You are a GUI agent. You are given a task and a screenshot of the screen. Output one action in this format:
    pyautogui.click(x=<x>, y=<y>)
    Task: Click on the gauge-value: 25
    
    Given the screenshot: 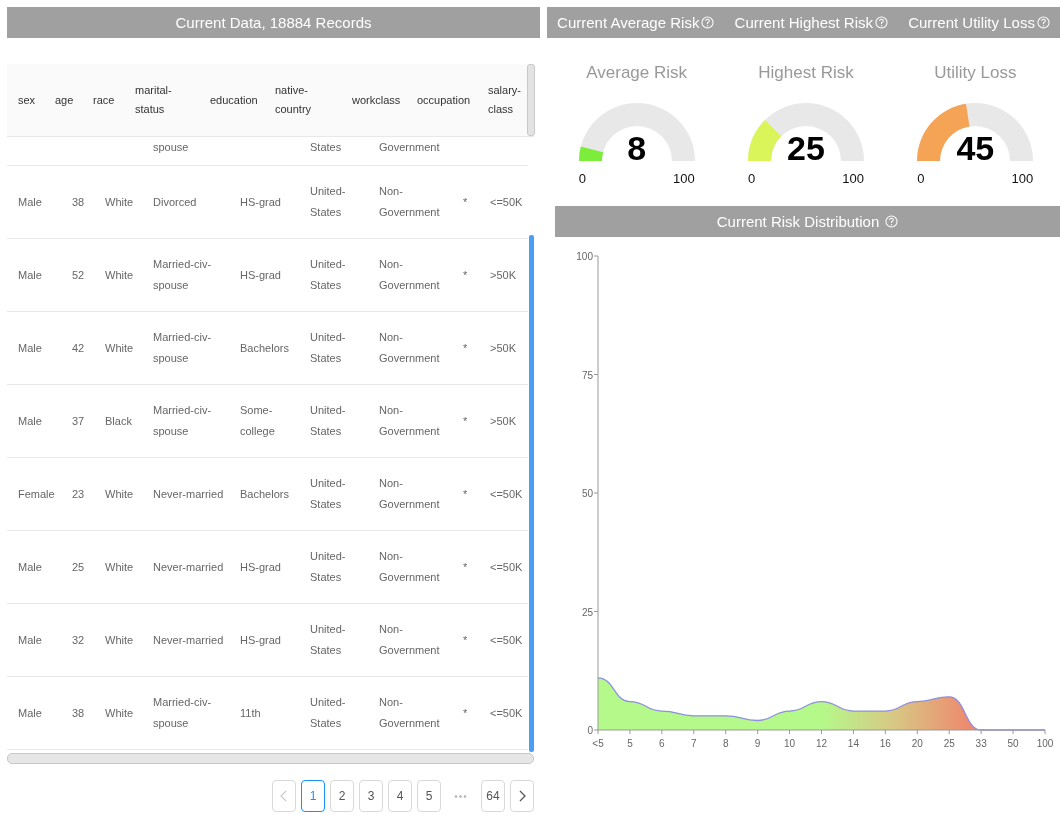 What is the action you would take?
    pyautogui.click(x=806, y=148)
    